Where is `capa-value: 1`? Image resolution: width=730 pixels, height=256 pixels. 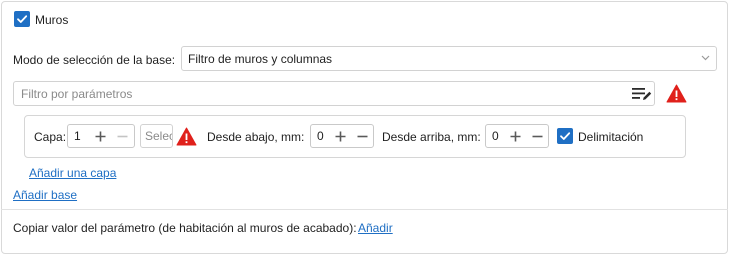 capa-value: 1 is located at coordinates (77, 136).